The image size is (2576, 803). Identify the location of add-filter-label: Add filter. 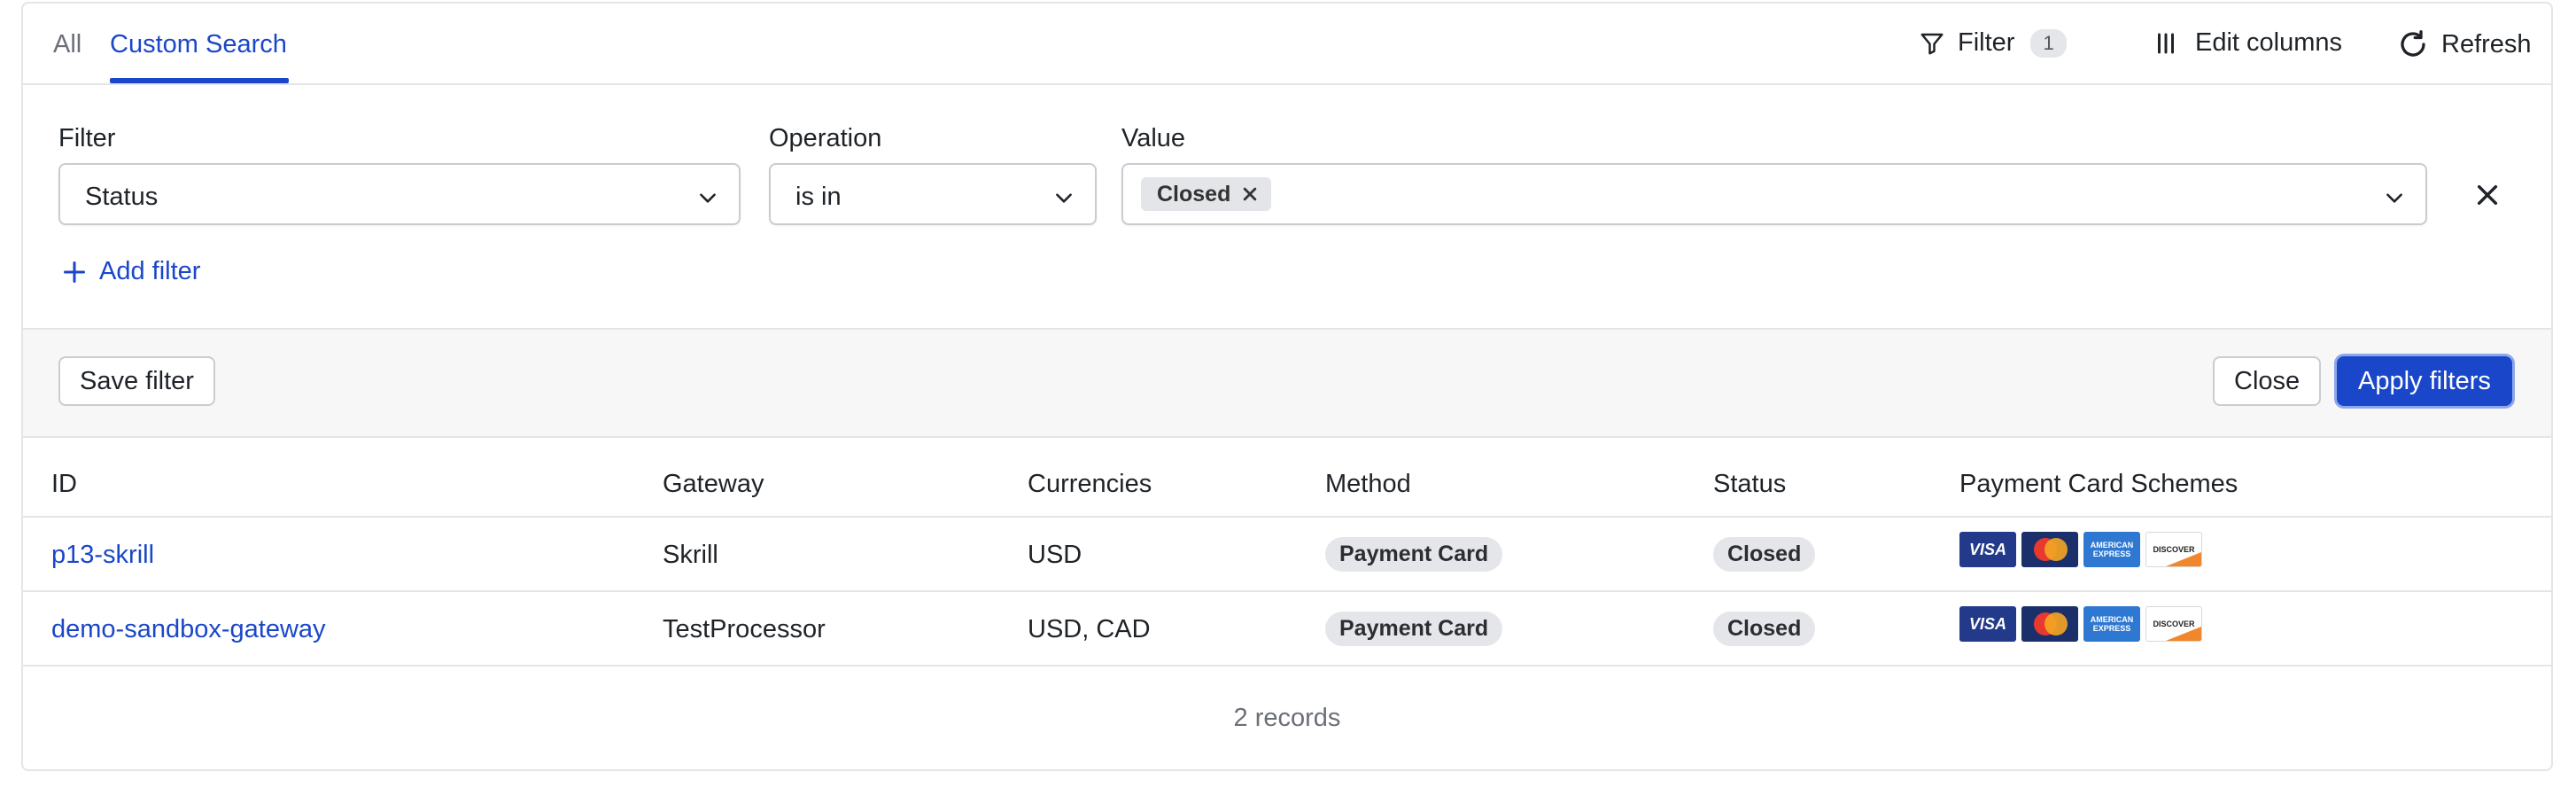
(150, 271).